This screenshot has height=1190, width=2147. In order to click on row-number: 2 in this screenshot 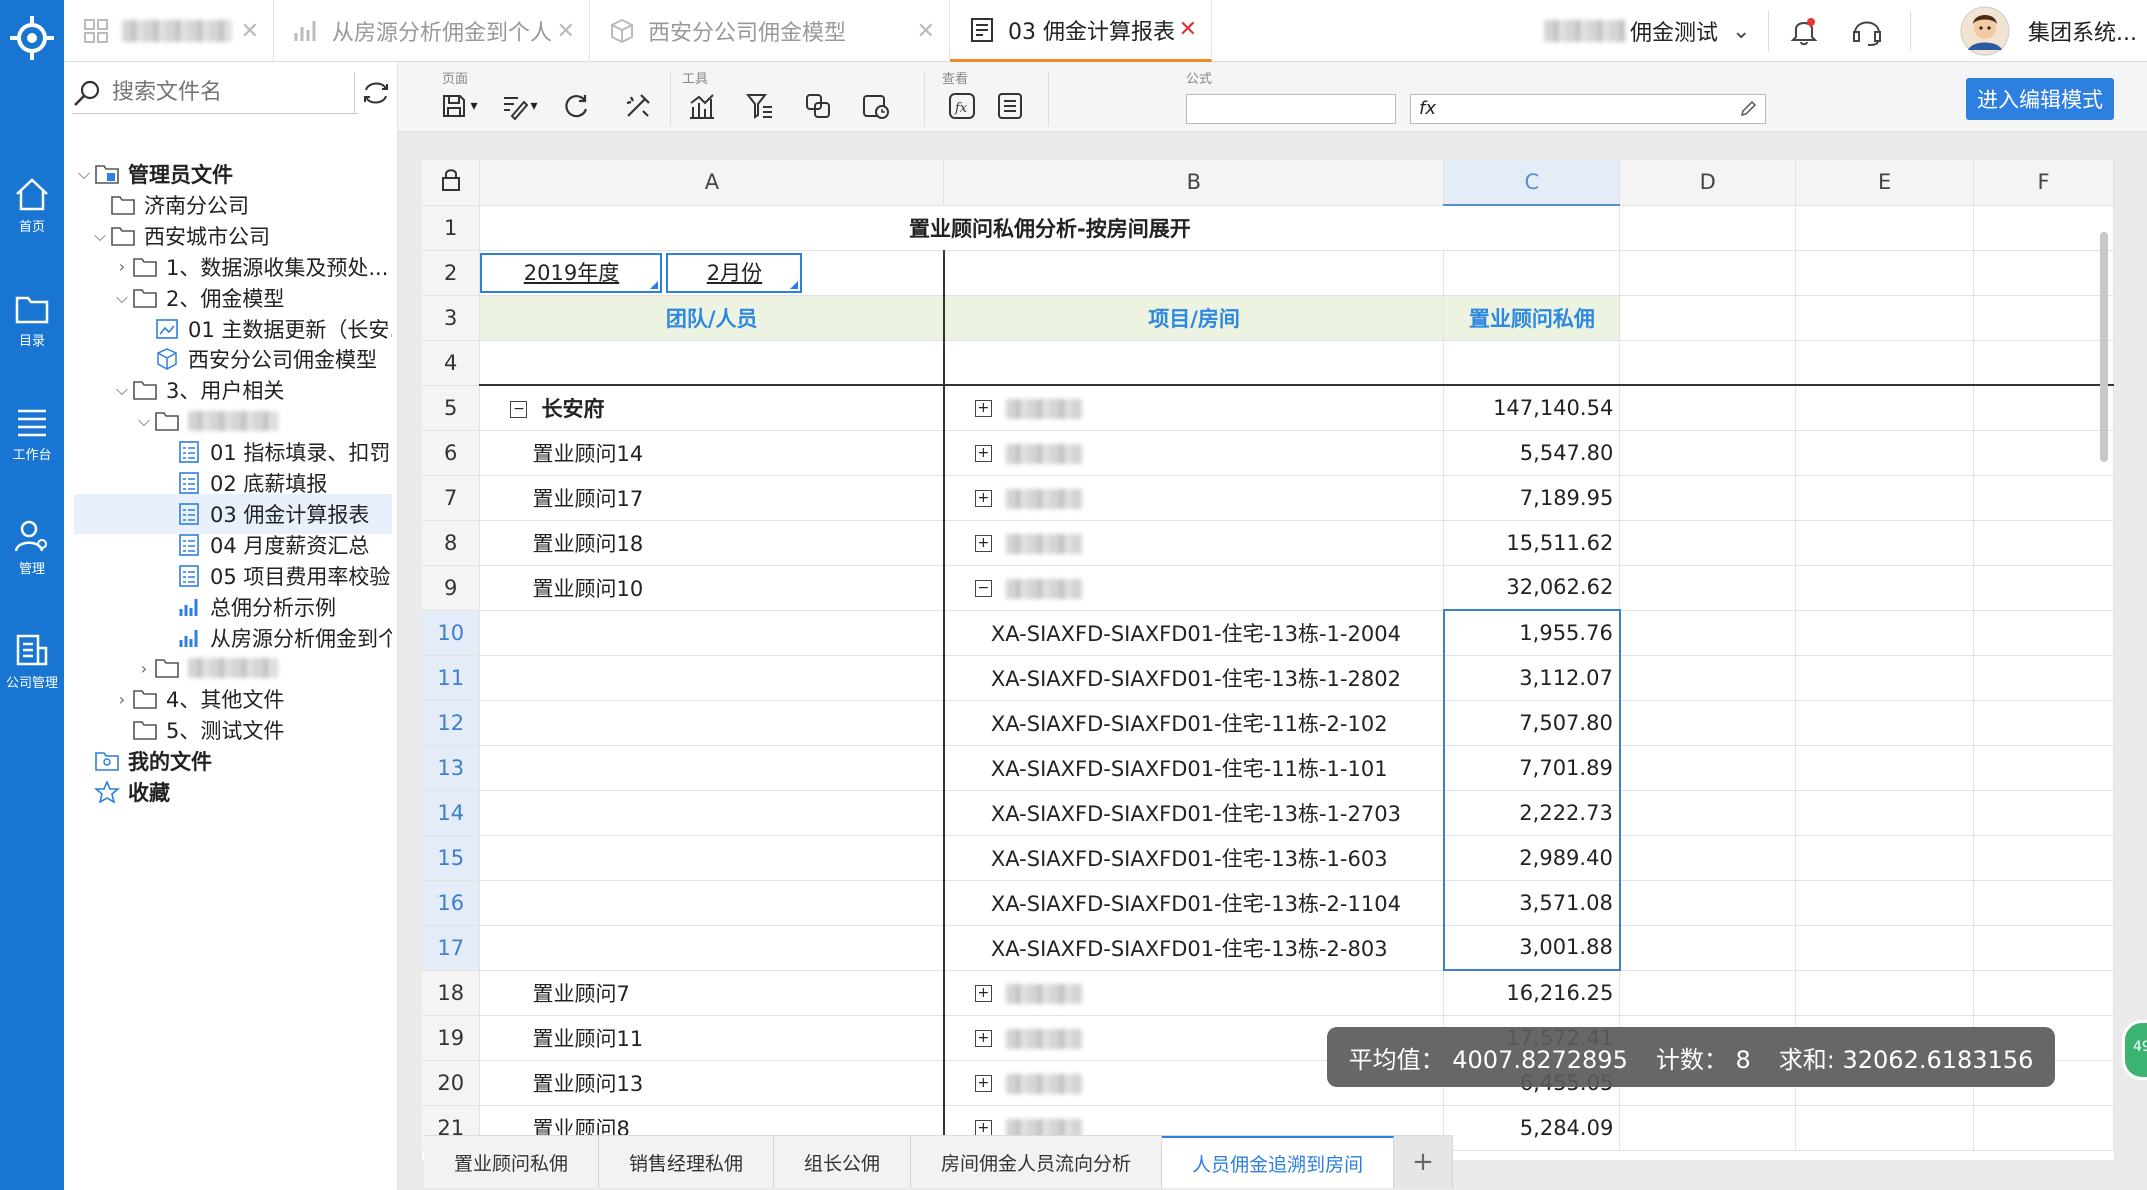, I will do `click(451, 273)`.